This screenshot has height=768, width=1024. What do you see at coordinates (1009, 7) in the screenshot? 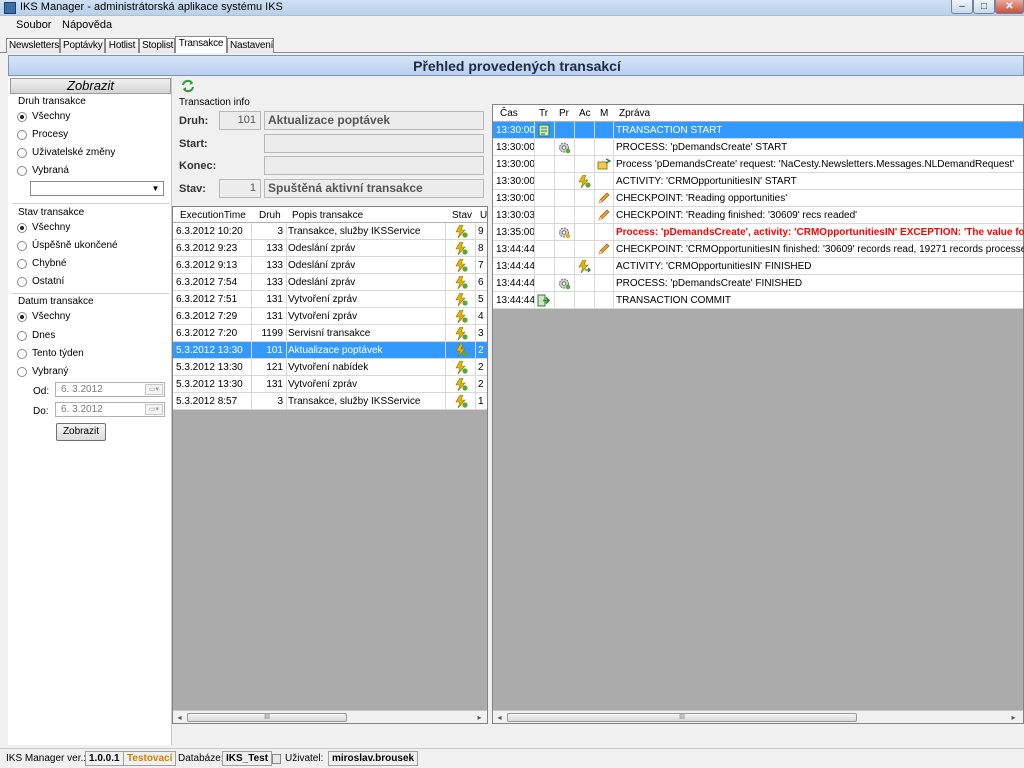
I see `close-button: ✕` at bounding box center [1009, 7].